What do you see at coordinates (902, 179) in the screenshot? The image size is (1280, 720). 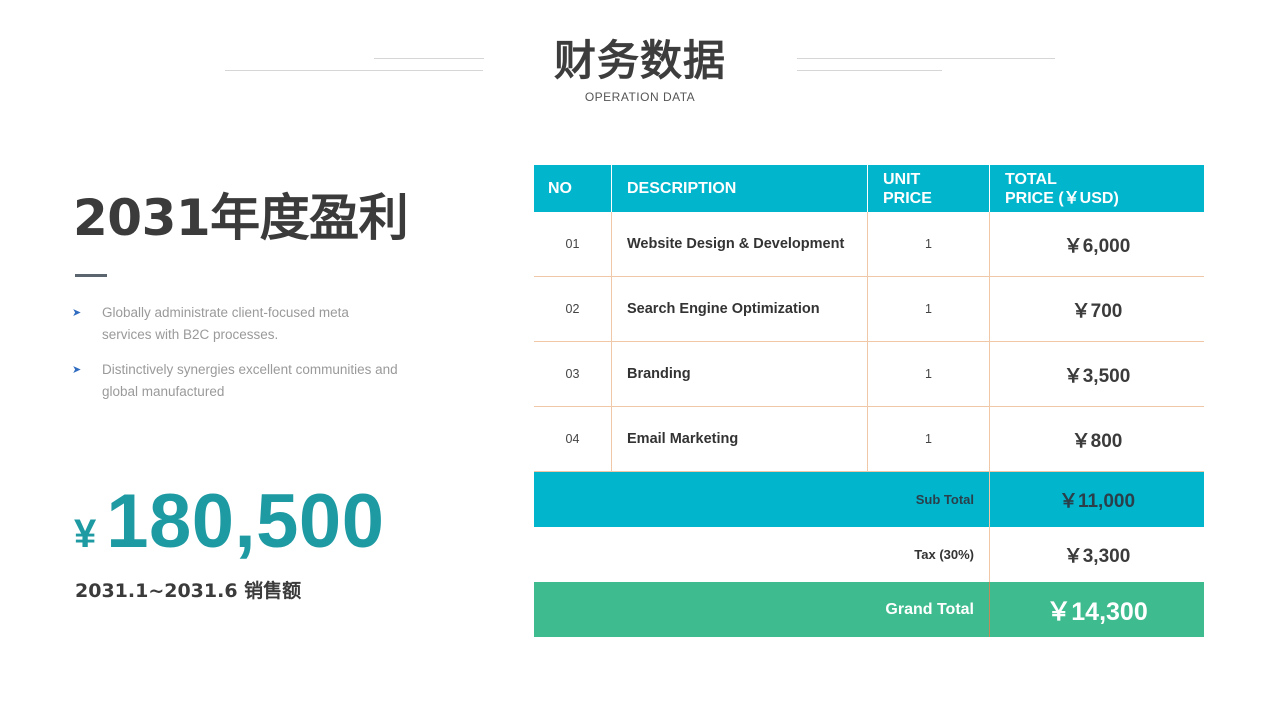 I see `header-unit-price-line1: UNIT` at bounding box center [902, 179].